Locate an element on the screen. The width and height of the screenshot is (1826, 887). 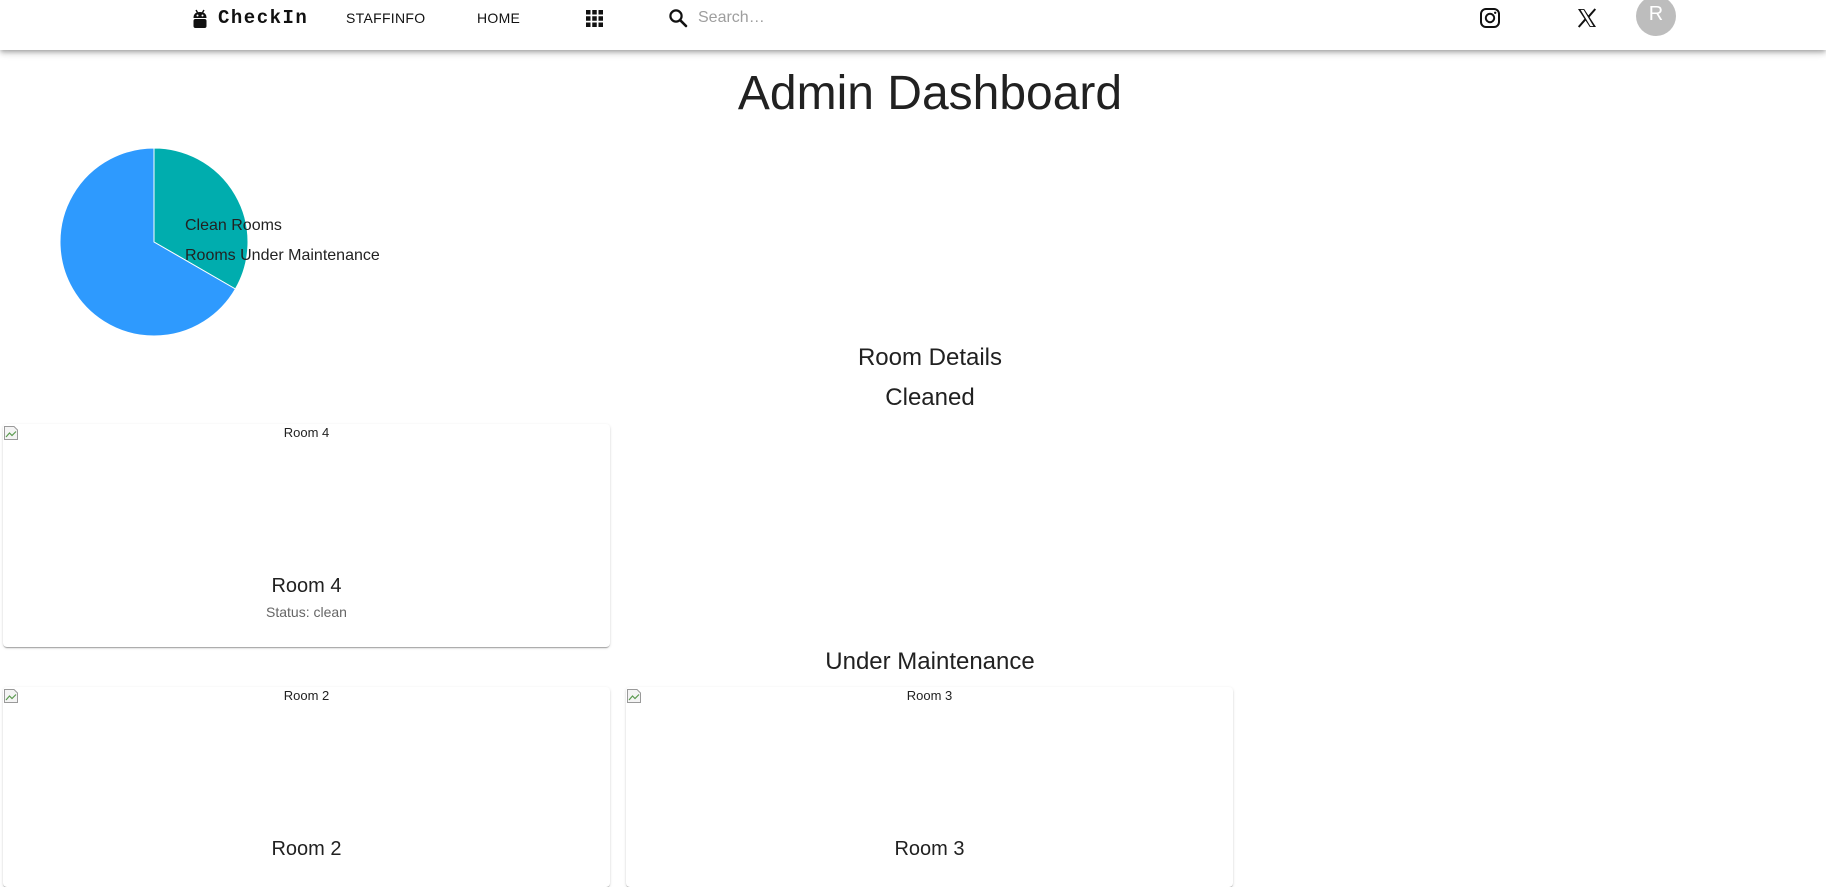
room-status: Status: clean is located at coordinates (306, 612).